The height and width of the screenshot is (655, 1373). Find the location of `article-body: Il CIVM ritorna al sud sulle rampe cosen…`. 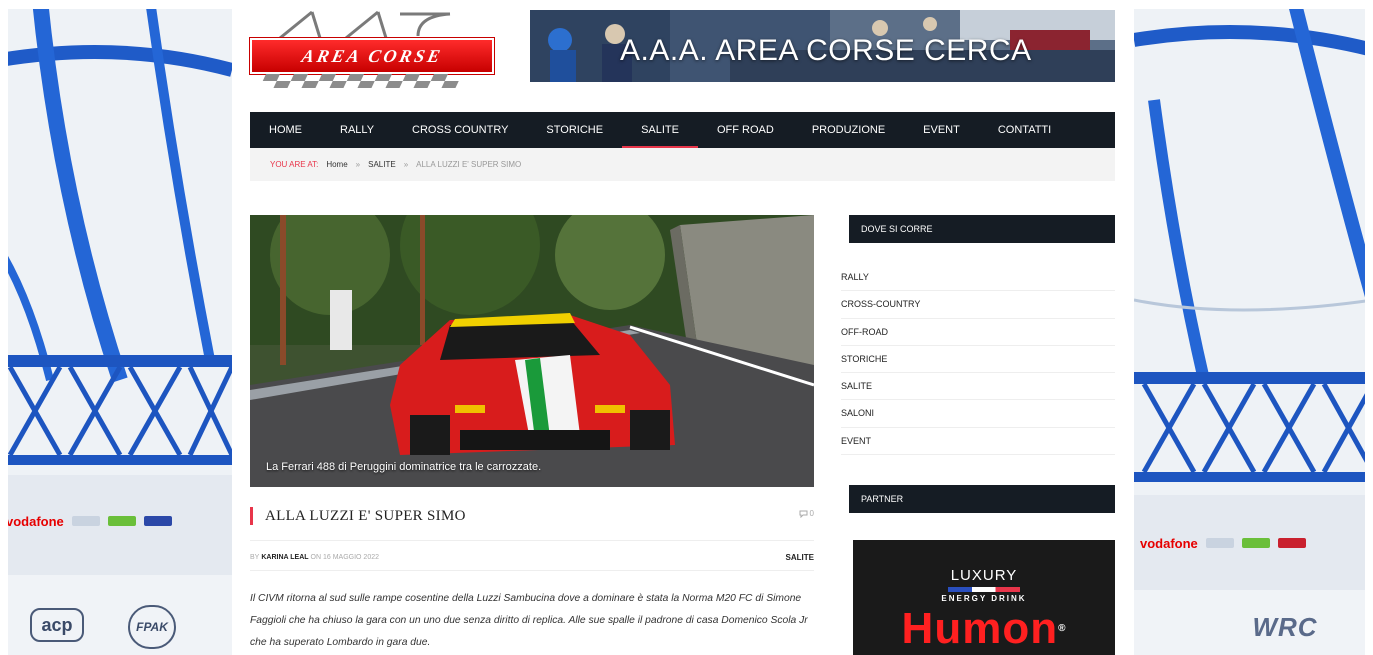

article-body: Il CIVM ritorna al sud sulle rampe cosen… is located at coordinates (529, 620).